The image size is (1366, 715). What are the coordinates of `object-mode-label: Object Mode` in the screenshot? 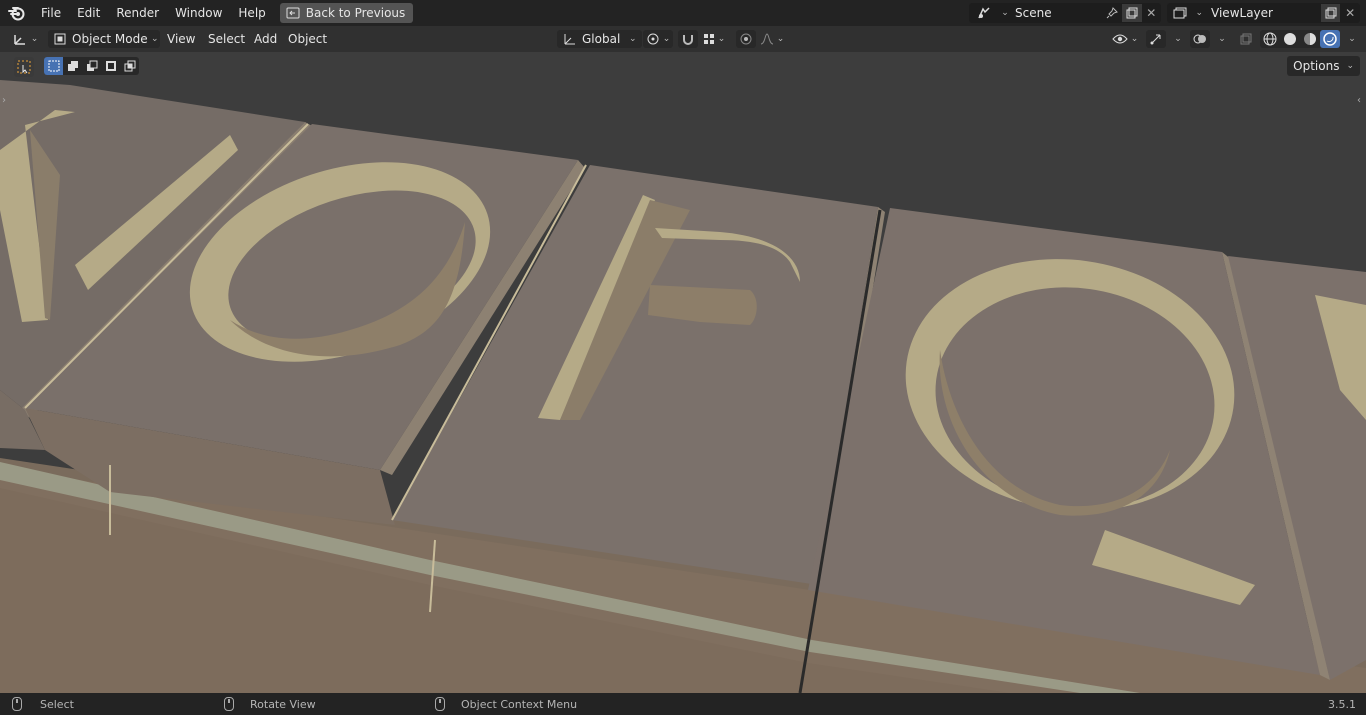 It's located at (110, 39).